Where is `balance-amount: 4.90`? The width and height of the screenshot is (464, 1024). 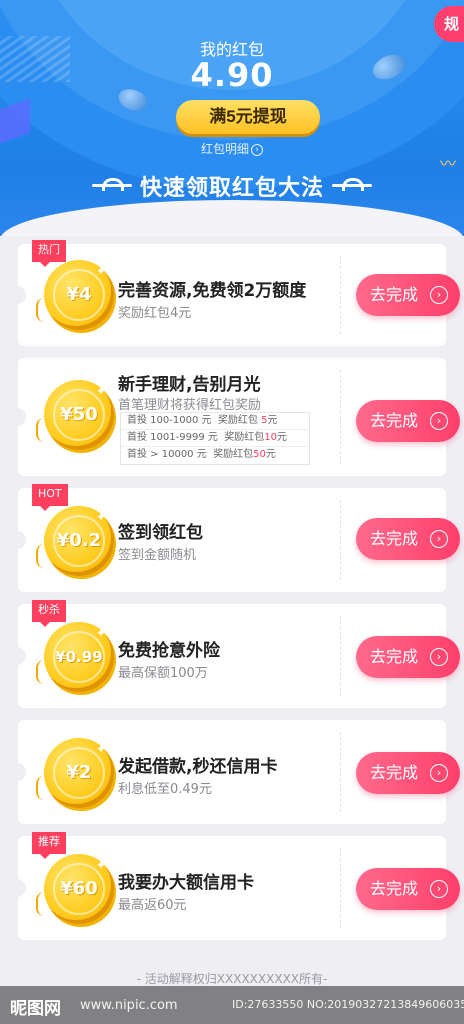 balance-amount: 4.90 is located at coordinates (232, 75).